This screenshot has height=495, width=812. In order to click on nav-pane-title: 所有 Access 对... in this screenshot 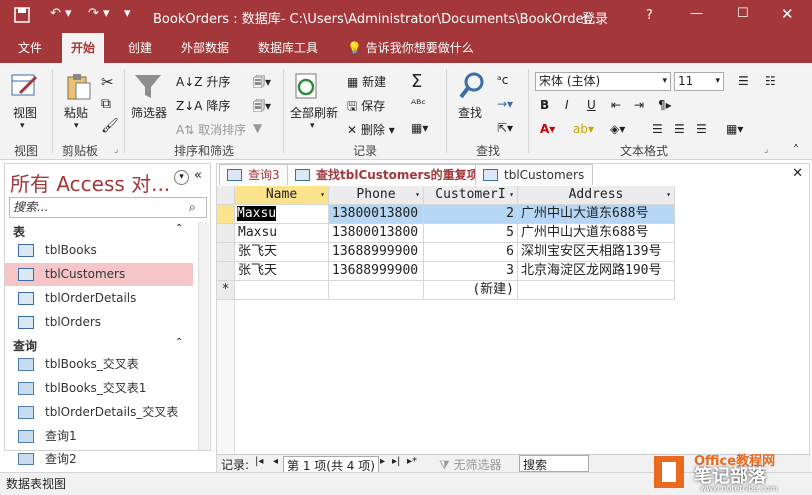, I will do `click(90, 182)`.